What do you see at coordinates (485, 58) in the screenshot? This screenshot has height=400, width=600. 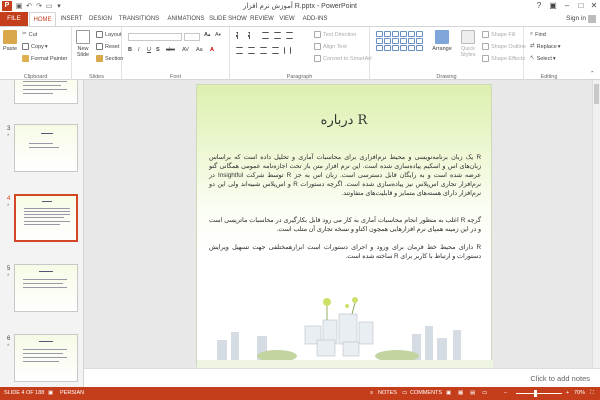 I see `effects-icon` at bounding box center [485, 58].